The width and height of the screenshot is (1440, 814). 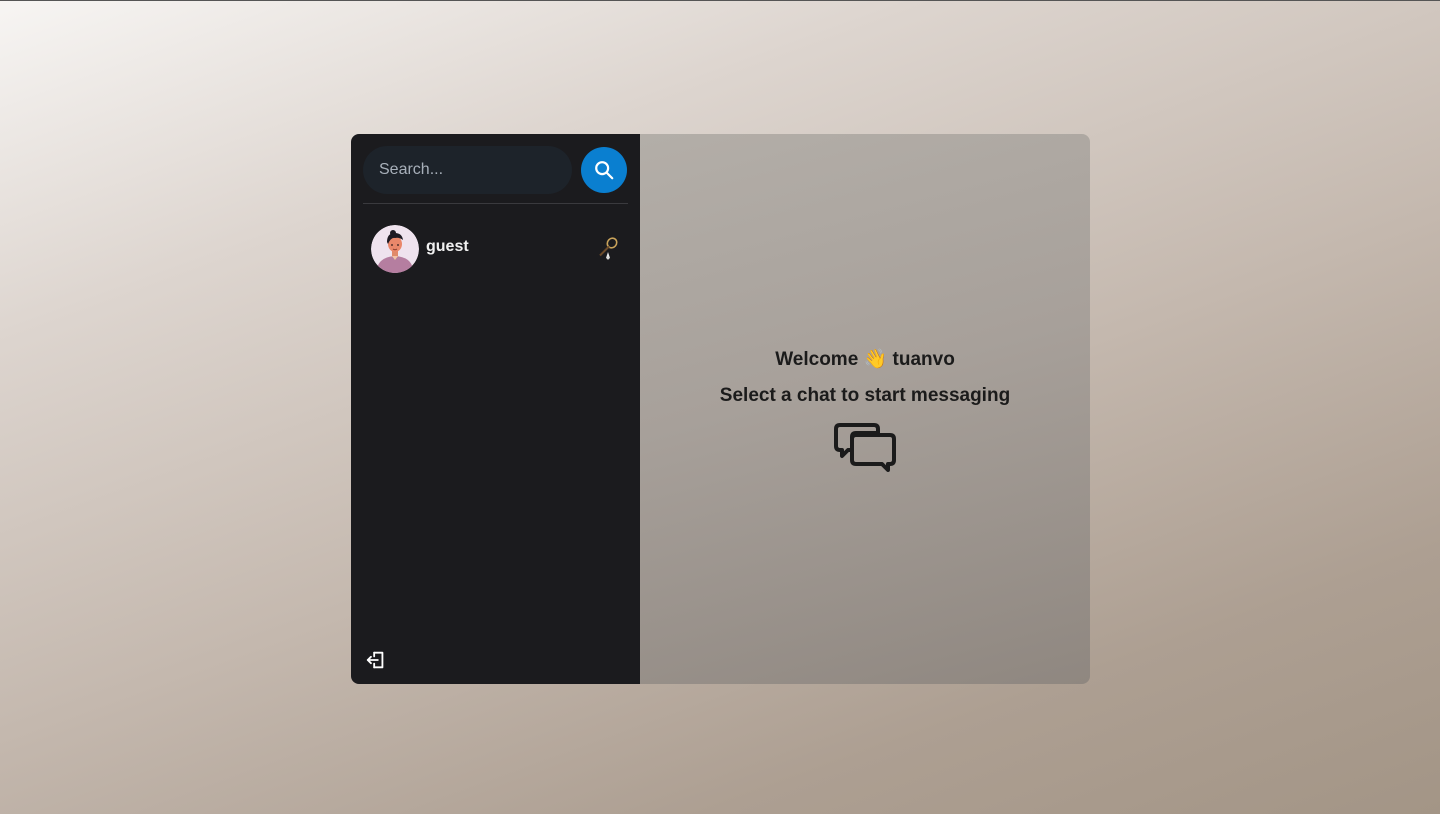 I want to click on chat-bubbles-icon, so click(x=865, y=447).